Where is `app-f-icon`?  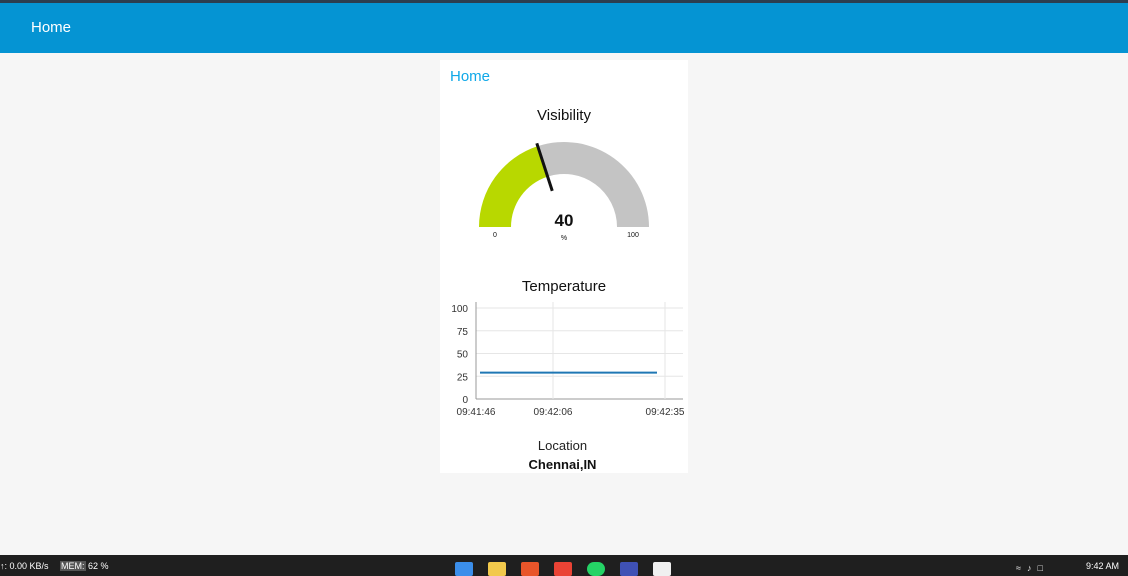
app-f-icon is located at coordinates (629, 569).